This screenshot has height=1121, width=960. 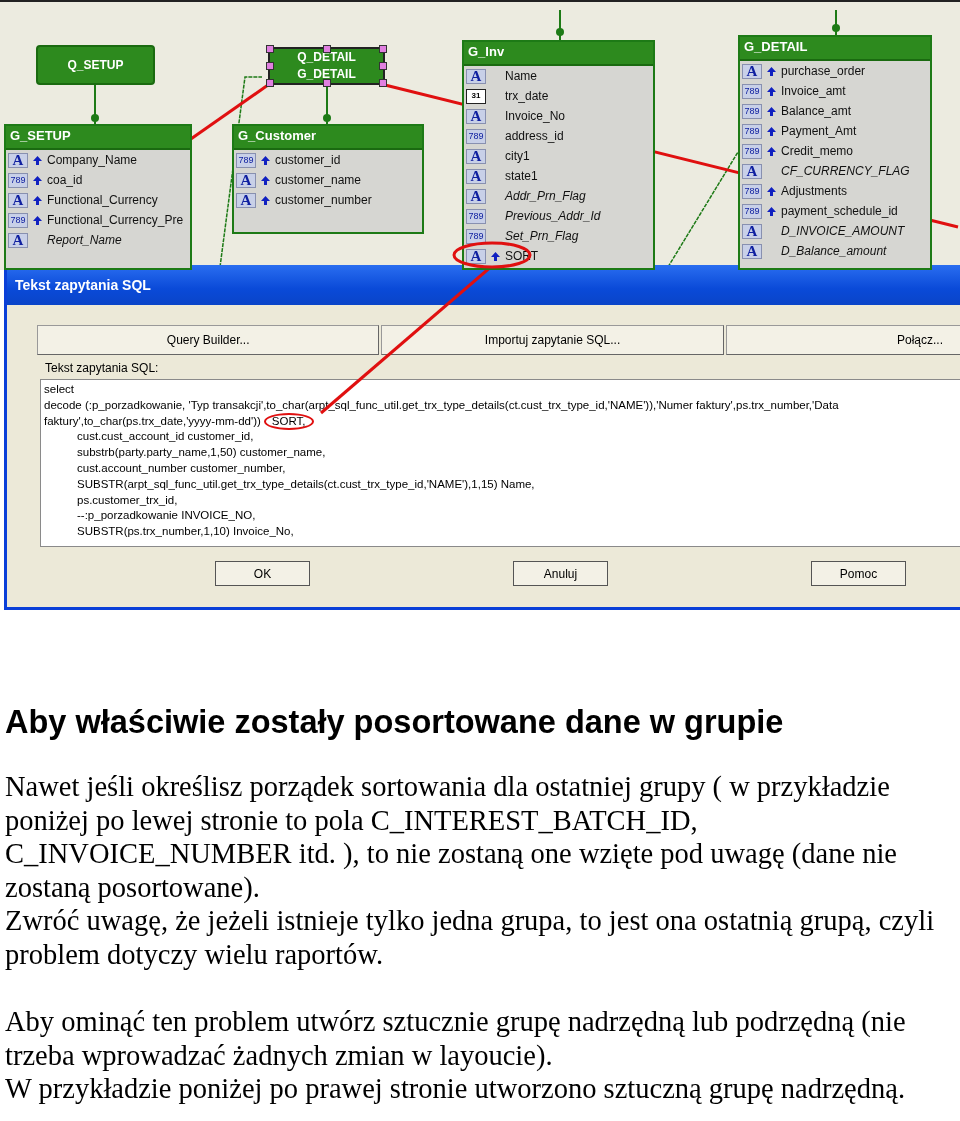 I want to click on dialog-button: OK, so click(x=262, y=573).